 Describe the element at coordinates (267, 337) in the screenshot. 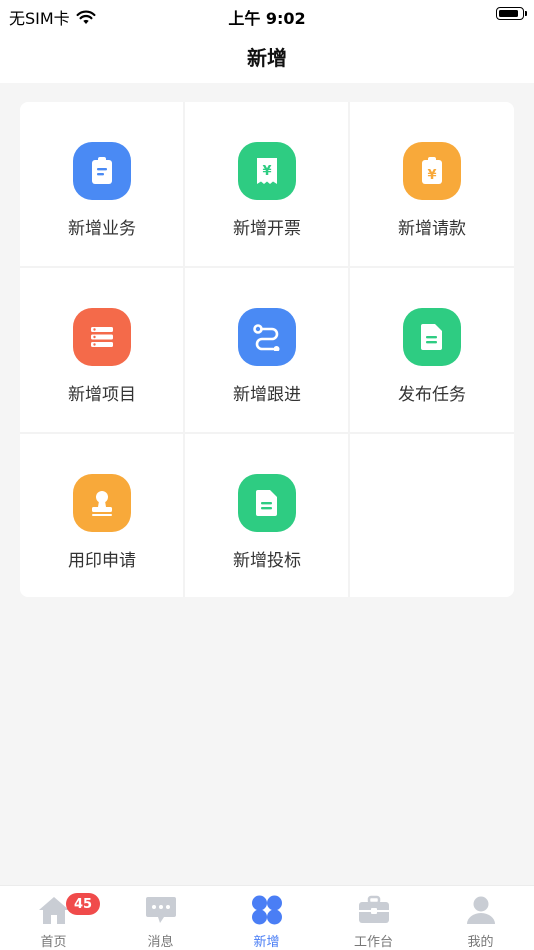

I see `route-icon` at that location.